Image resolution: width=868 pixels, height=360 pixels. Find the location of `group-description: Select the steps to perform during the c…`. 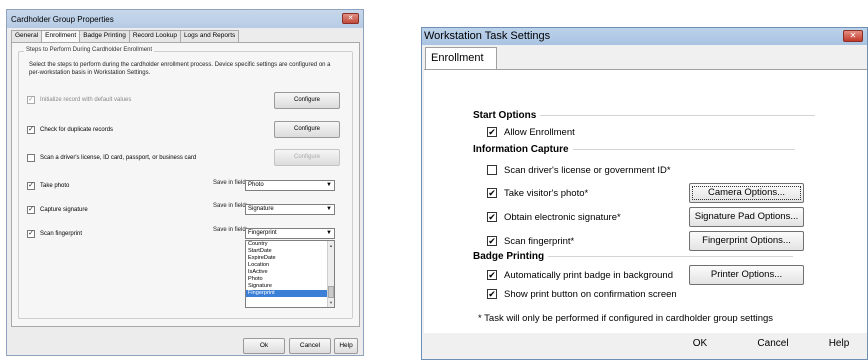

group-description: Select the steps to perform during the c… is located at coordinates (180, 69).